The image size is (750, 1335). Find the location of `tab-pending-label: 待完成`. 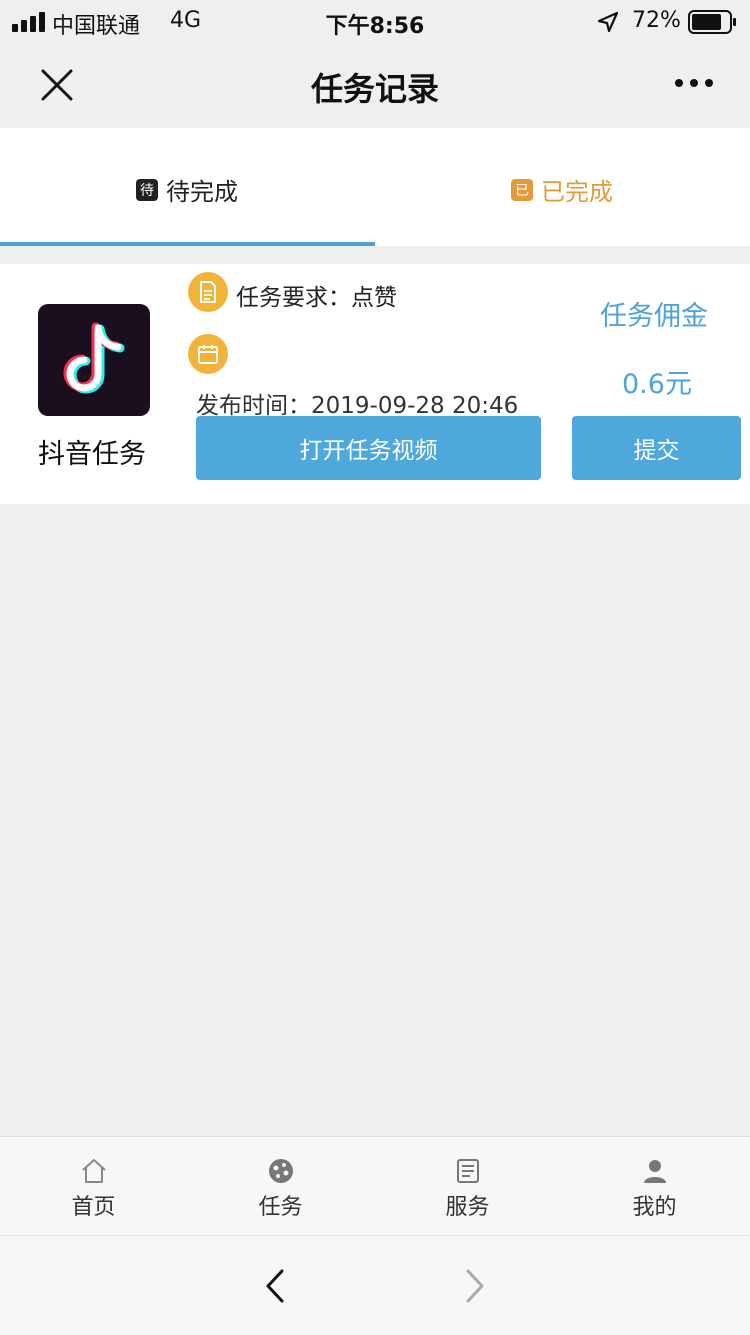

tab-pending-label: 待完成 is located at coordinates (202, 192).